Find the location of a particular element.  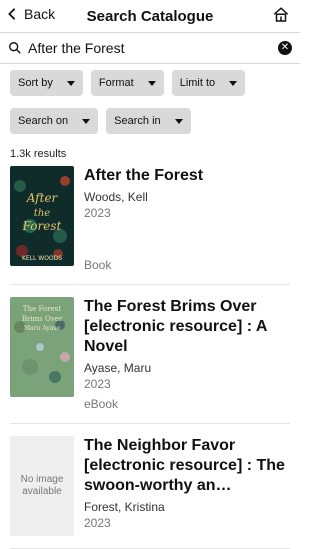

search-input is located at coordinates (150, 48).